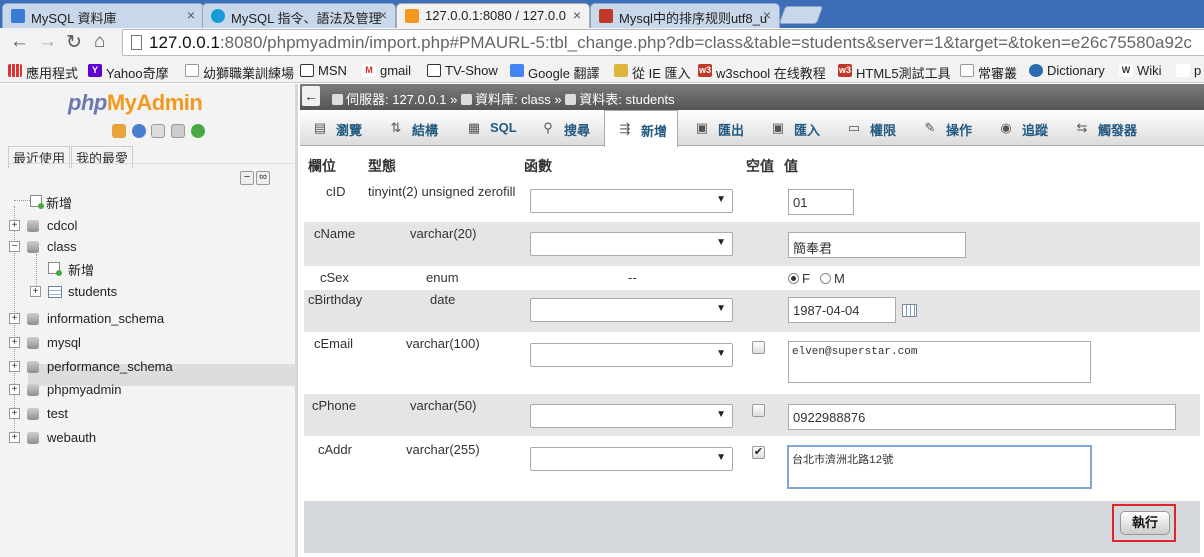 Image resolution: width=1204 pixels, height=557 pixels. What do you see at coordinates (43, 246) in the screenshot?
I see `tree-db-class: − class` at bounding box center [43, 246].